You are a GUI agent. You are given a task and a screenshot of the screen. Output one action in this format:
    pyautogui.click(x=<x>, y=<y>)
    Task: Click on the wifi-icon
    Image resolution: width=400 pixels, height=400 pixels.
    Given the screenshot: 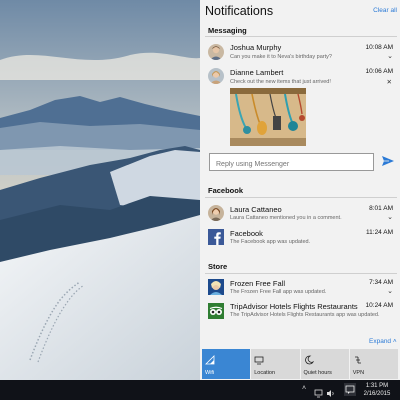 What is the action you would take?
    pyautogui.click(x=210, y=358)
    